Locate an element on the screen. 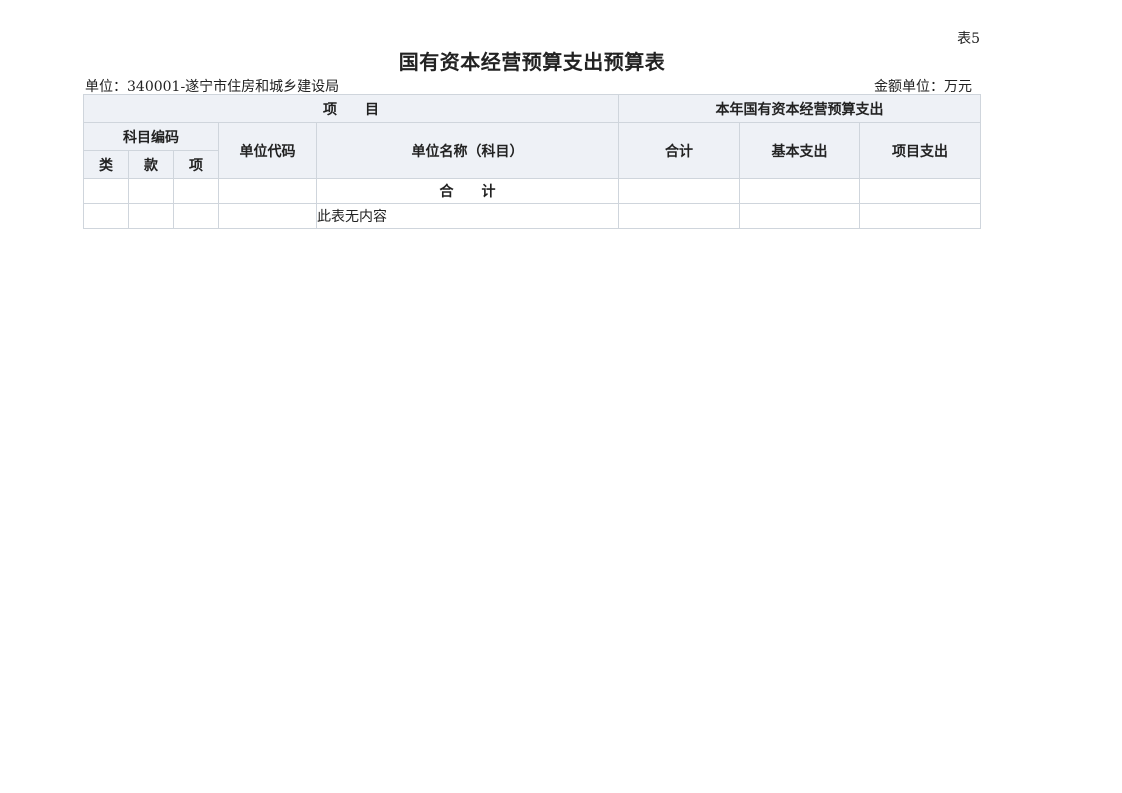  table-row: 此表无内容 is located at coordinates (532, 216).